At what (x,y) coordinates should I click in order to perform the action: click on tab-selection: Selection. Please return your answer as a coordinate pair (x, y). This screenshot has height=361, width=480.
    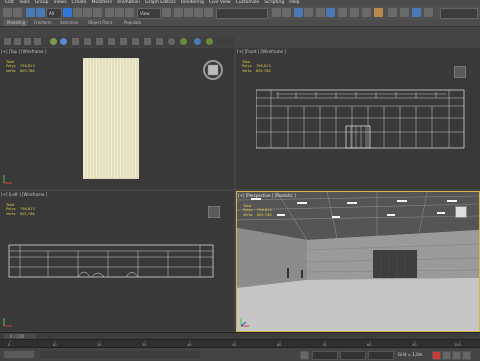
    Looking at the image, I should click on (69, 23).